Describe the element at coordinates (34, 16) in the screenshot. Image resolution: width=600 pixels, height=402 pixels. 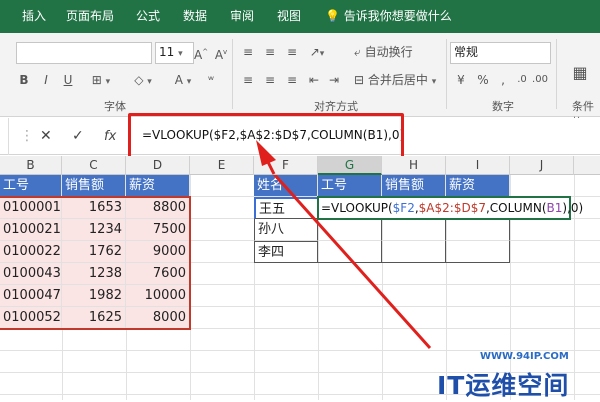
I see `tab-insert: 插入` at that location.